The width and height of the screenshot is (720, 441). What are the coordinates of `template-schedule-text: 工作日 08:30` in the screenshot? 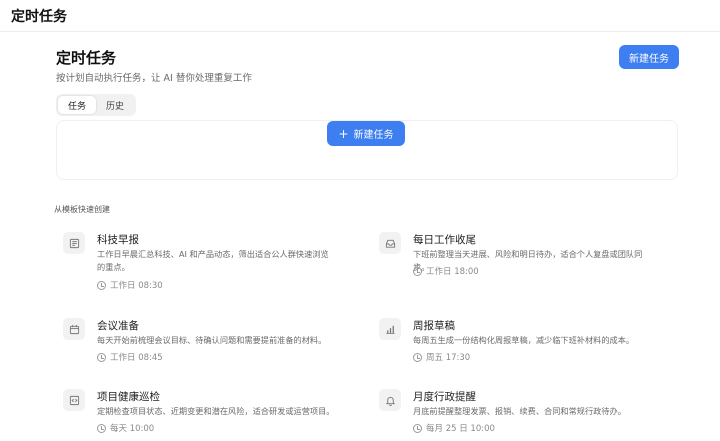 It's located at (136, 286).